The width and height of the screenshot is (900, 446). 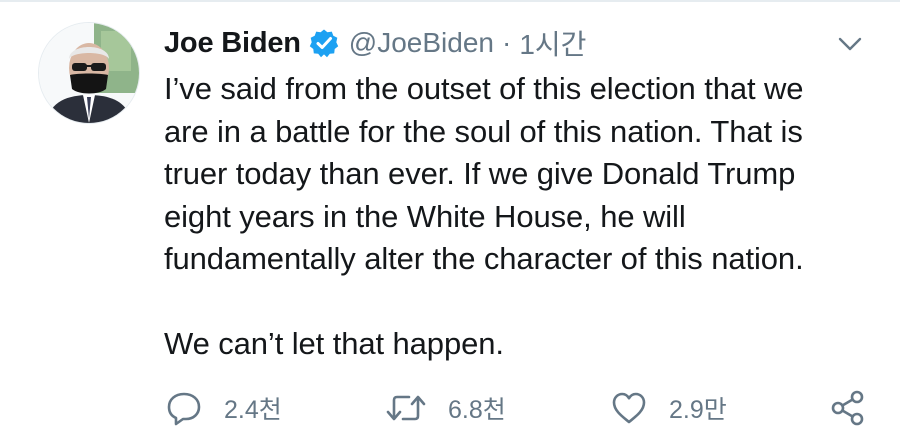 I want to click on display-name: Joe Biden, so click(x=232, y=43).